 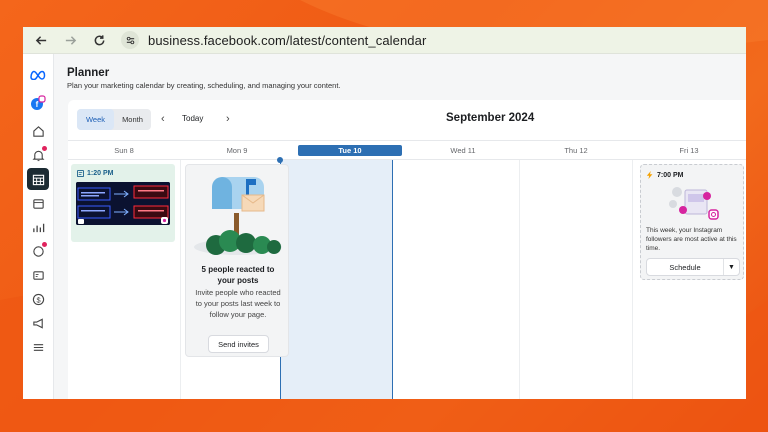 I want to click on insights-icon, so click(x=38, y=227).